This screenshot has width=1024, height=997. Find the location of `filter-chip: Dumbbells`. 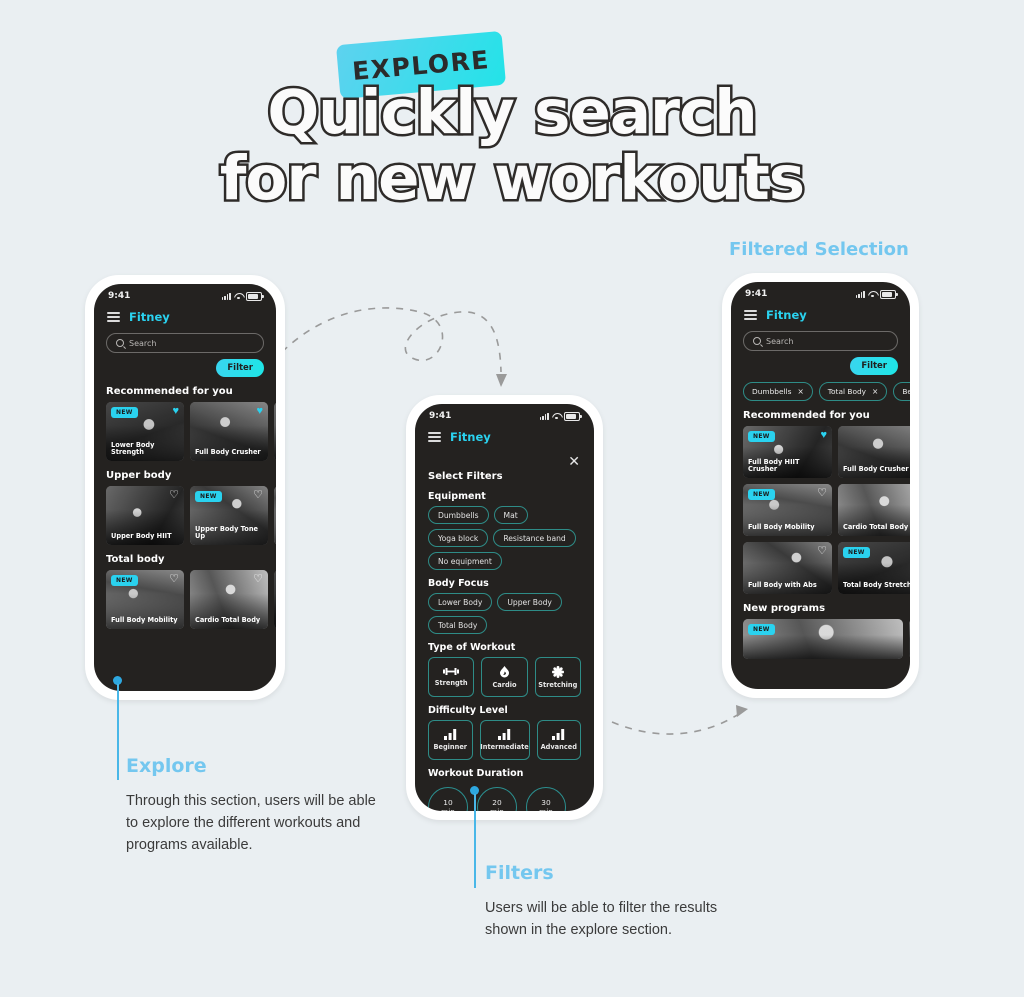

filter-chip: Dumbbells is located at coordinates (458, 515).